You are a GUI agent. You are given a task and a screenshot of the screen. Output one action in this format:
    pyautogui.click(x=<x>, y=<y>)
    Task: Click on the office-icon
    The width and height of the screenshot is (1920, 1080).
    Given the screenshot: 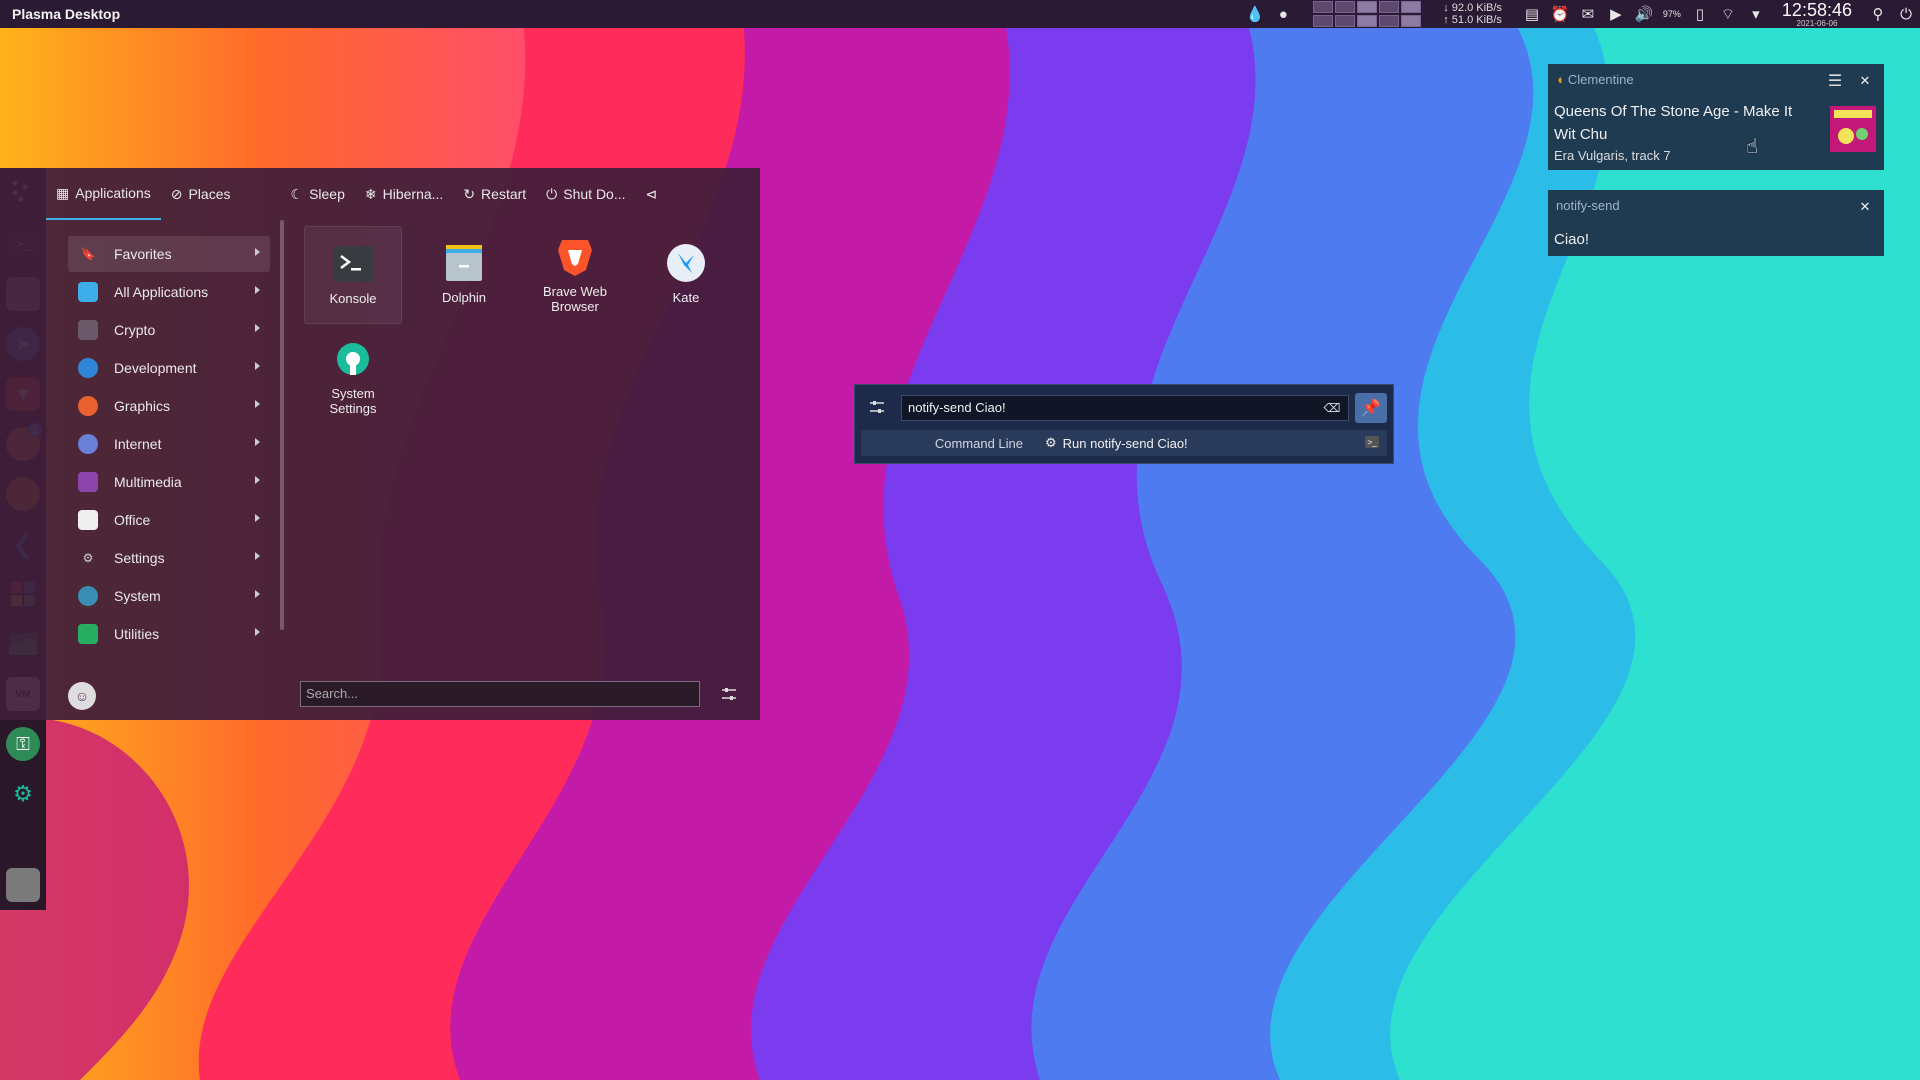 What is the action you would take?
    pyautogui.click(x=88, y=520)
    